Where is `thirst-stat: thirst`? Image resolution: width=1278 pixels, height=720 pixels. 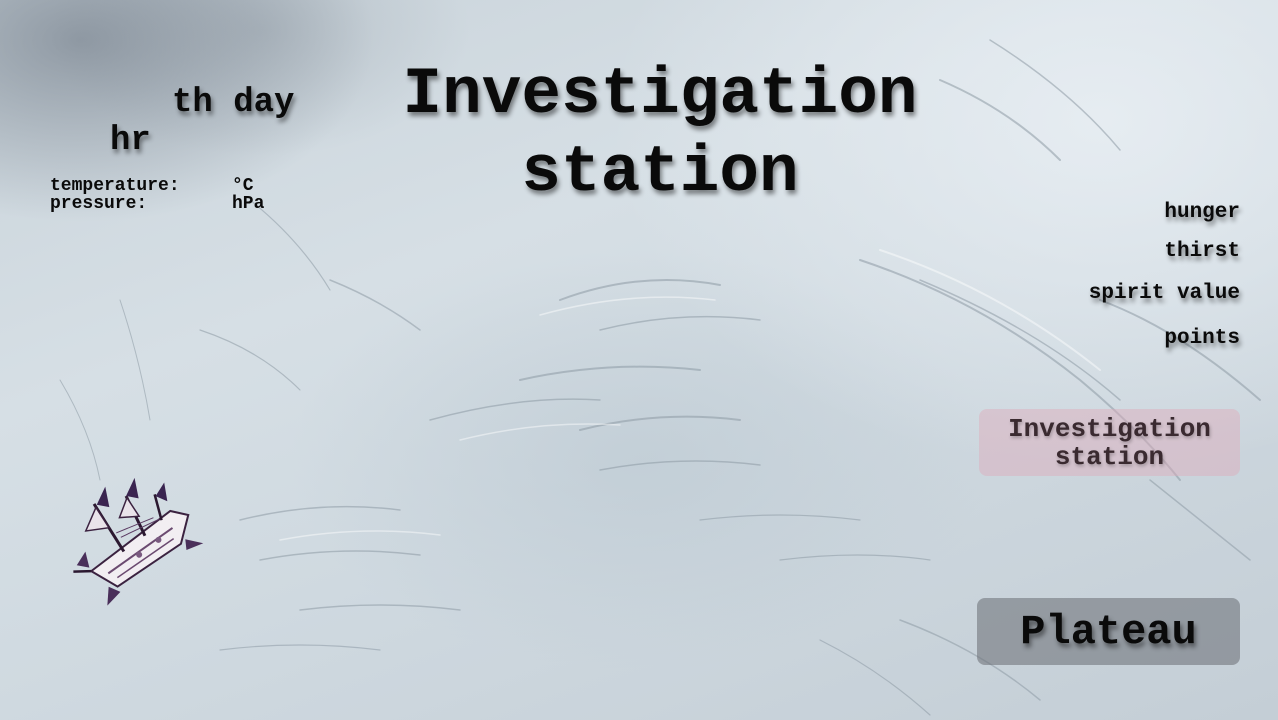 thirst-stat: thirst is located at coordinates (1202, 251).